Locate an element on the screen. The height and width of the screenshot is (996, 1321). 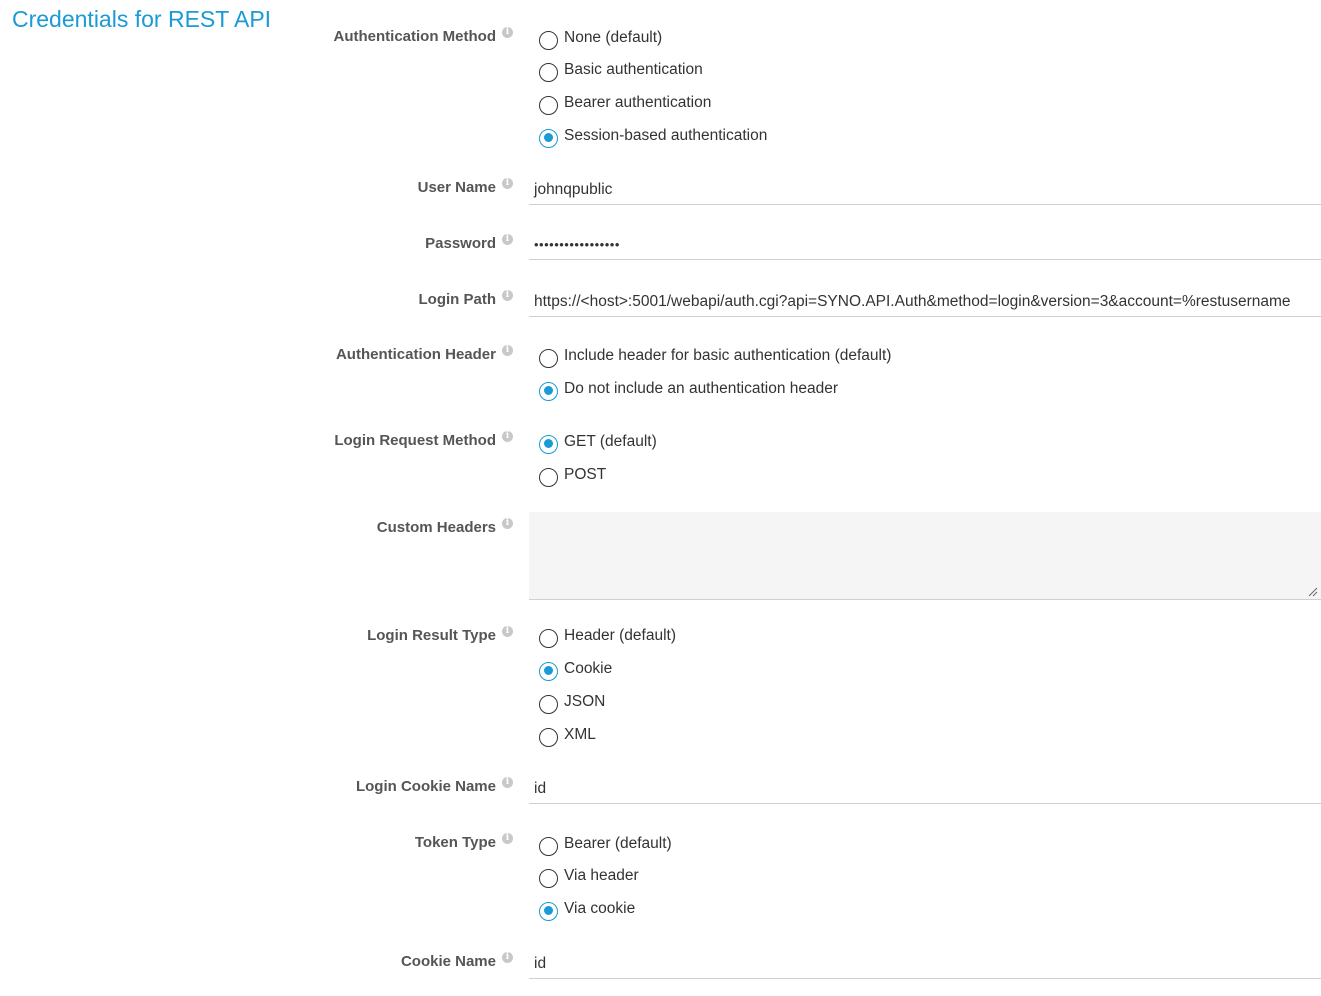
section-title: Credentials for REST API is located at coordinates (142, 19).